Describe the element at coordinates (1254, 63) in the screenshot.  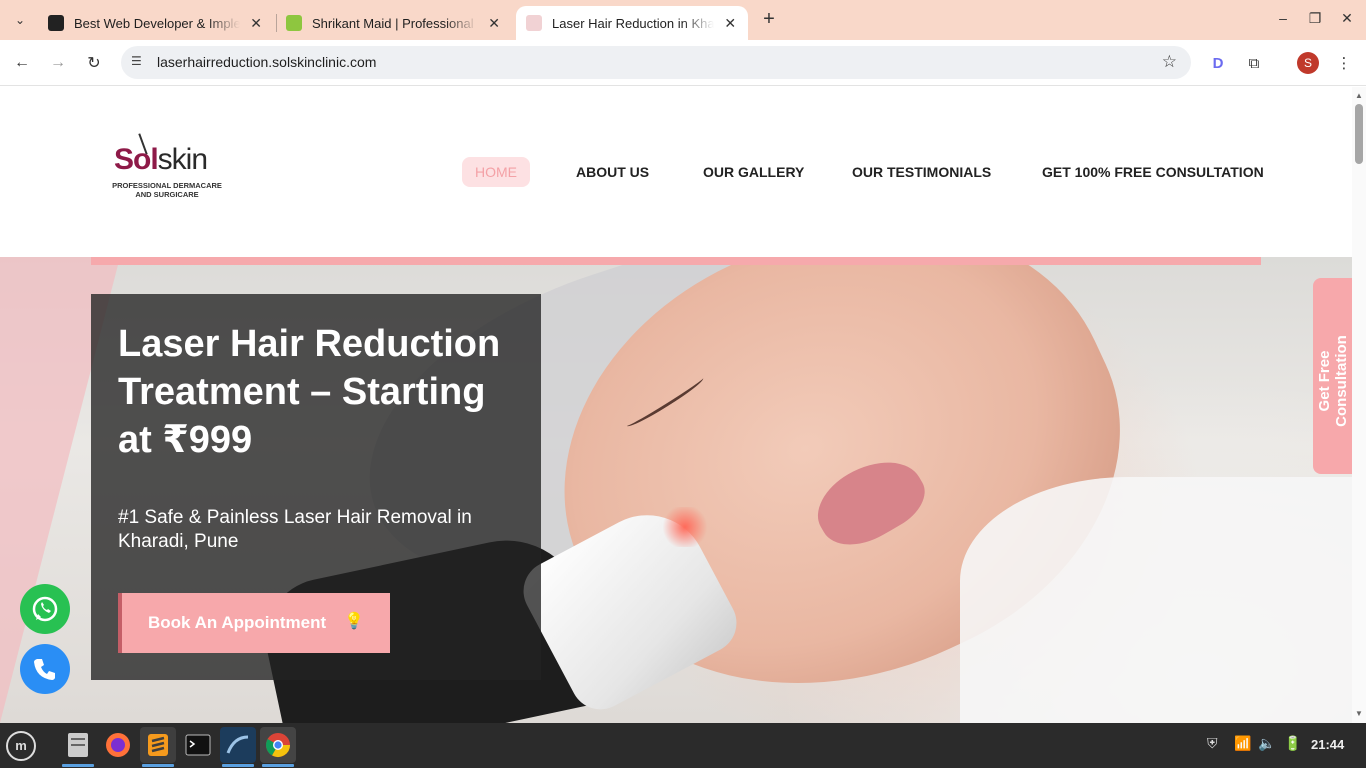
I see `extensions-puzzle-icon: ⧉` at that location.